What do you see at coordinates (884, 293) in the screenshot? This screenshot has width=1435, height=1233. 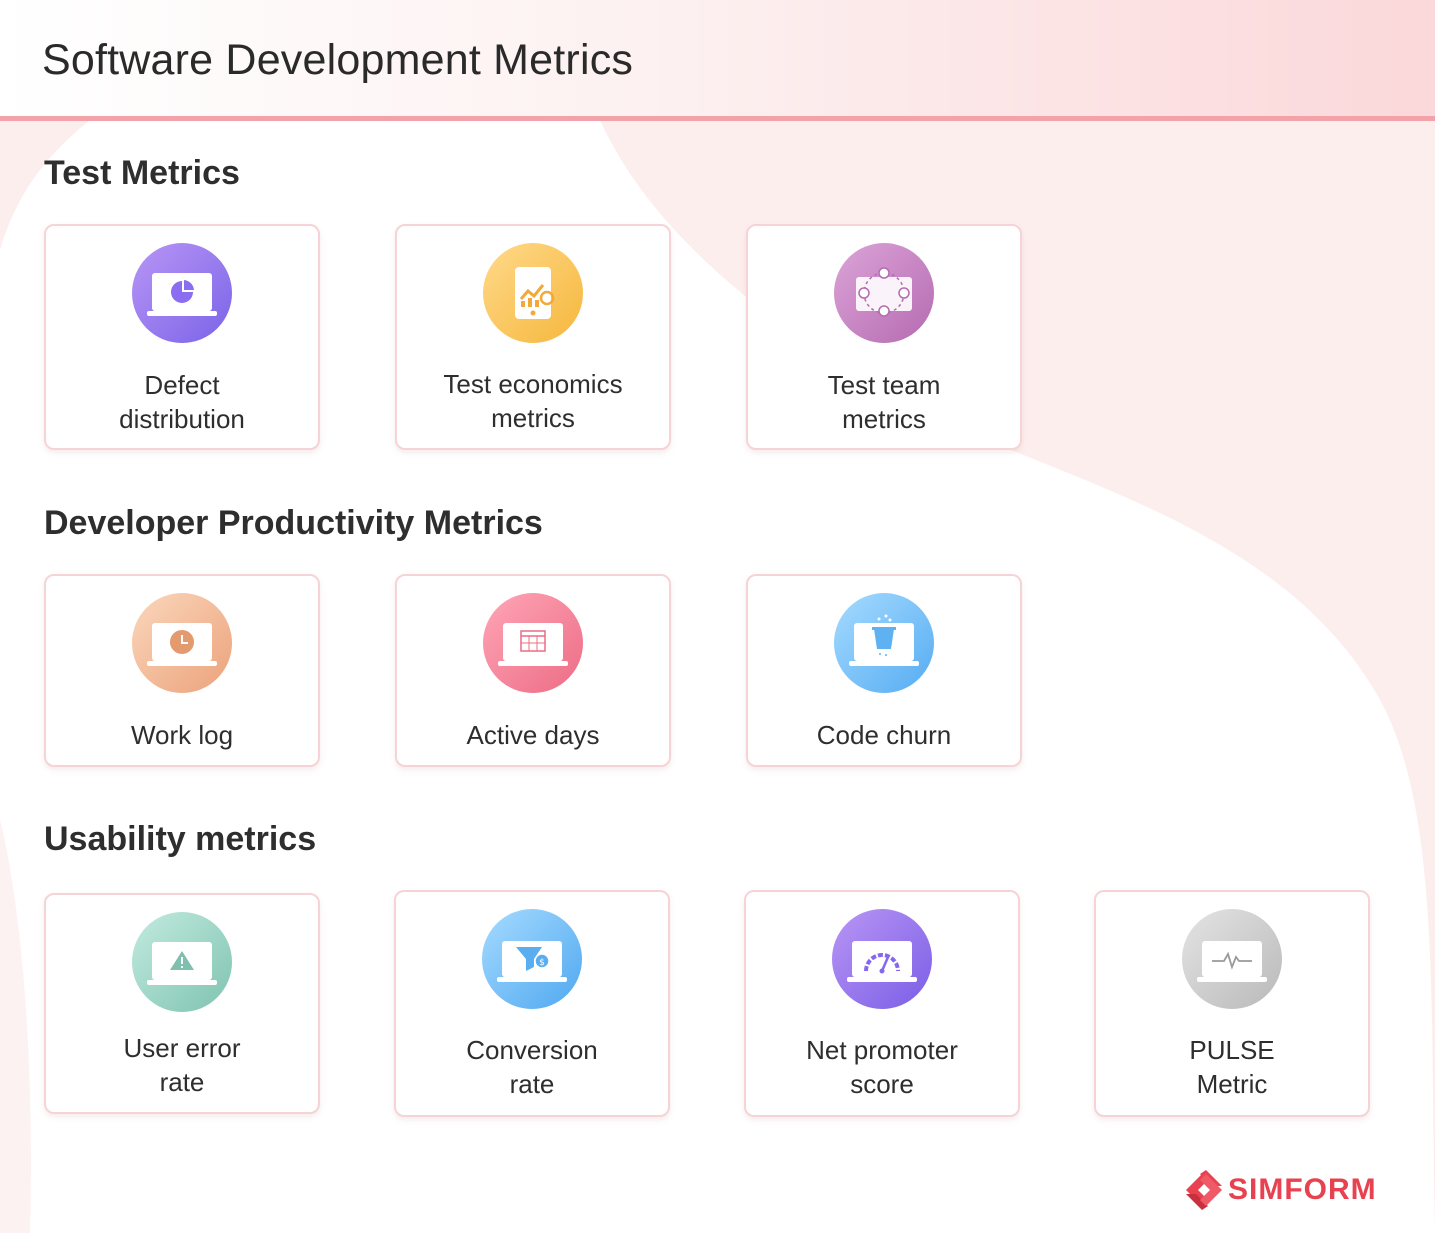 I see `team-network-icon` at bounding box center [884, 293].